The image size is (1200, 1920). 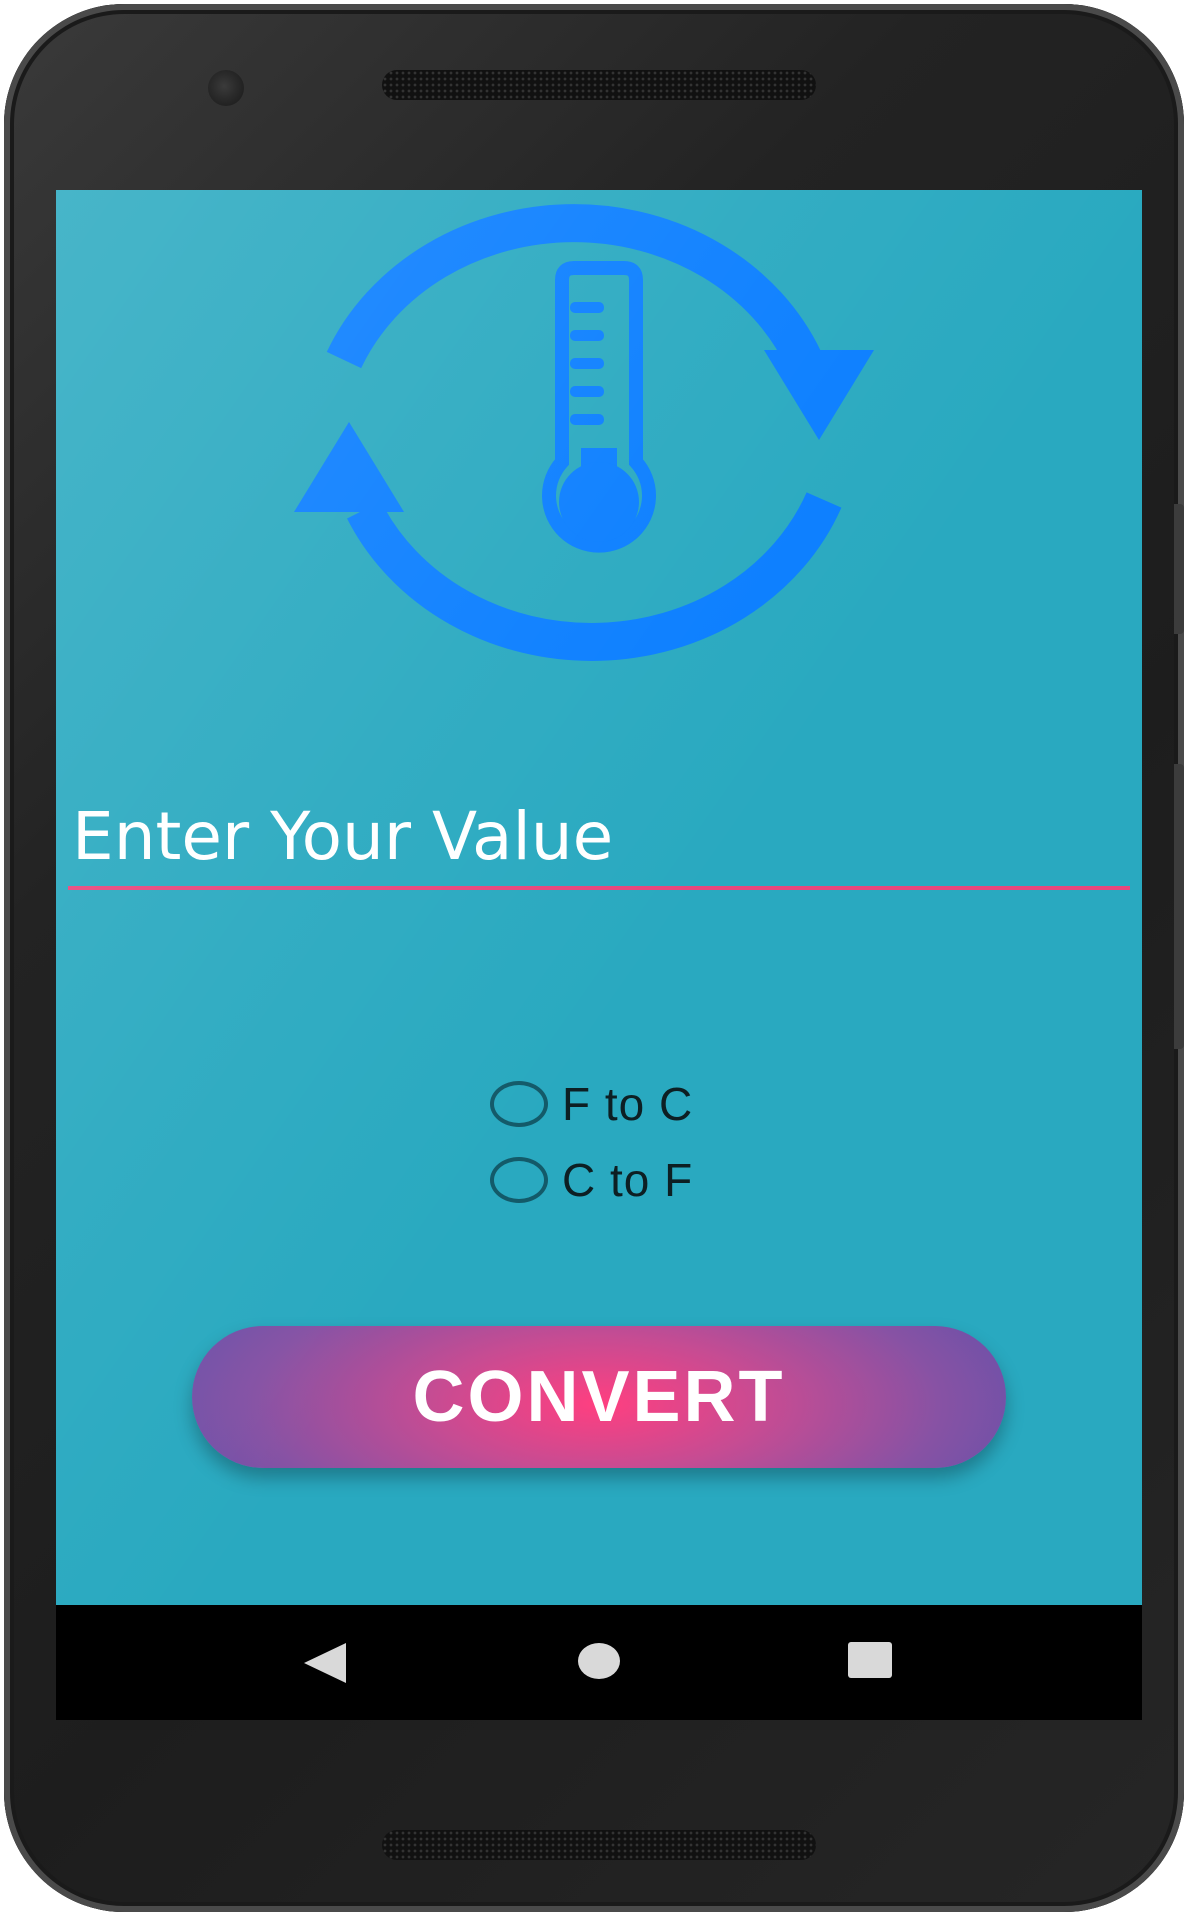 What do you see at coordinates (519, 1104) in the screenshot?
I see `radio-button-f-to-c` at bounding box center [519, 1104].